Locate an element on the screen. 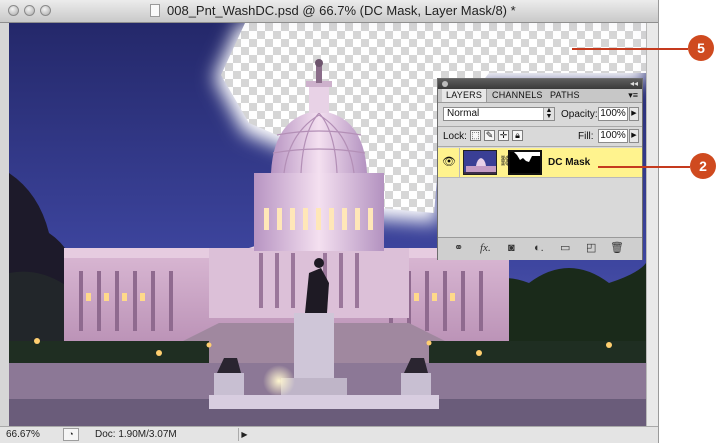  layer-thumbnail is located at coordinates (480, 162).